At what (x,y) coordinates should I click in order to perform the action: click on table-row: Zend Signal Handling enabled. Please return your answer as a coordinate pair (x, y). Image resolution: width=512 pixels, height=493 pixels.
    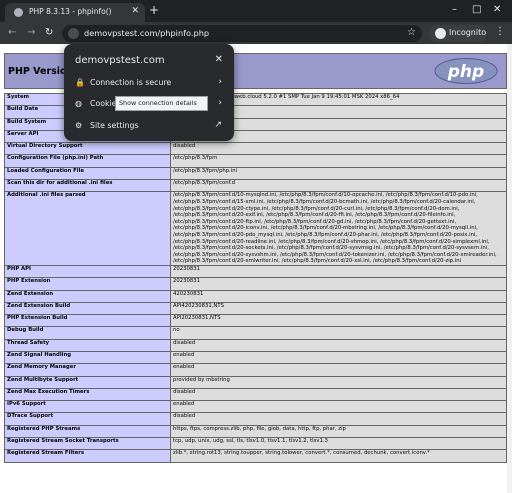
    Looking at the image, I should click on (255, 357).